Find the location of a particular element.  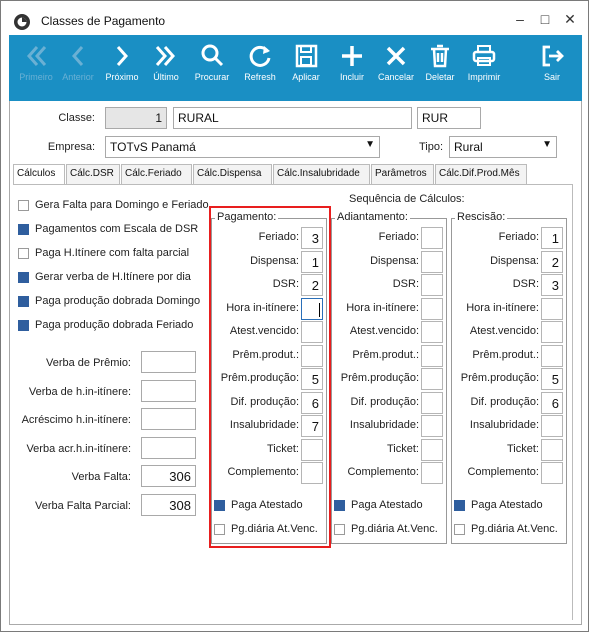

tab-2: Cálc.Feriado is located at coordinates (156, 174).